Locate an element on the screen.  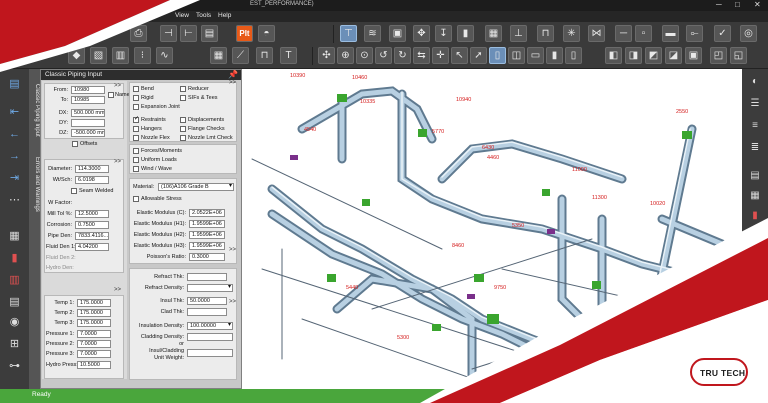
temp2-input: 175.0000 is located at coordinates (94, 313).